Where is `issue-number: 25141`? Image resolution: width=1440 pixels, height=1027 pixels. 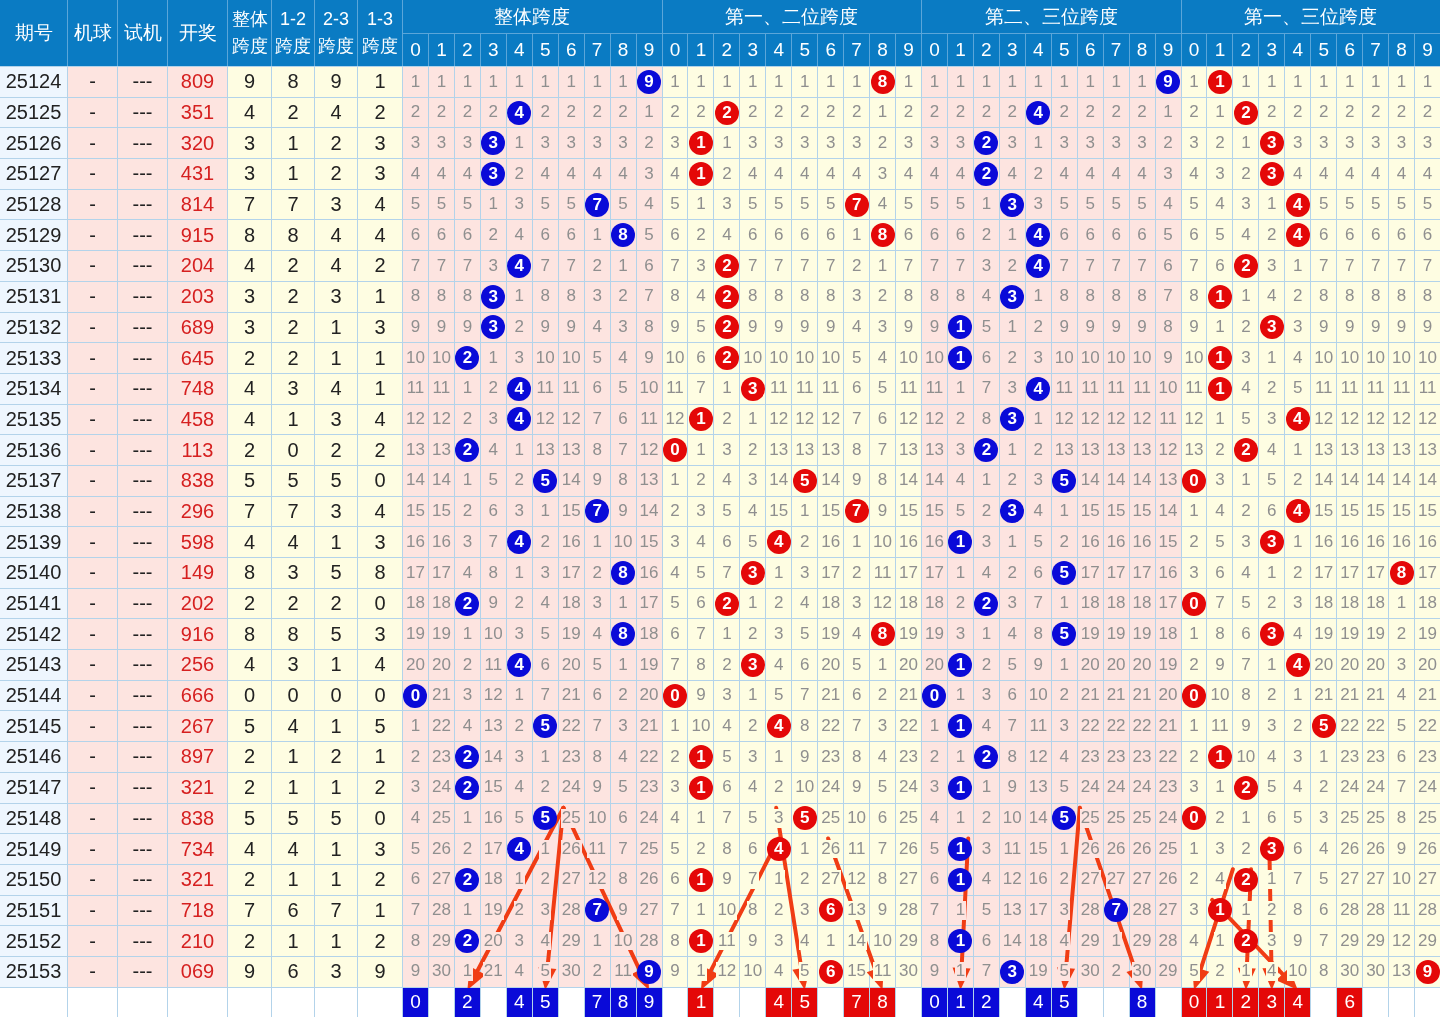
issue-number: 25141 is located at coordinates (33, 604).